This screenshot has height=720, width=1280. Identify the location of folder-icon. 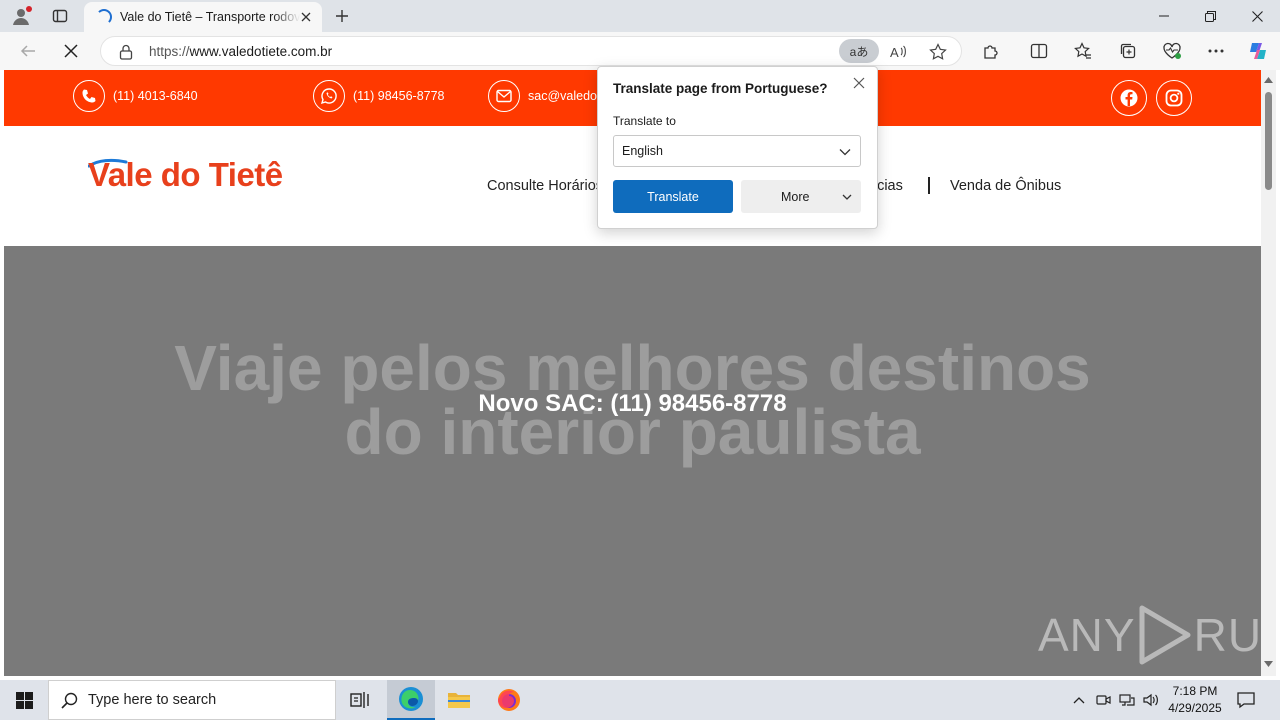
(459, 700).